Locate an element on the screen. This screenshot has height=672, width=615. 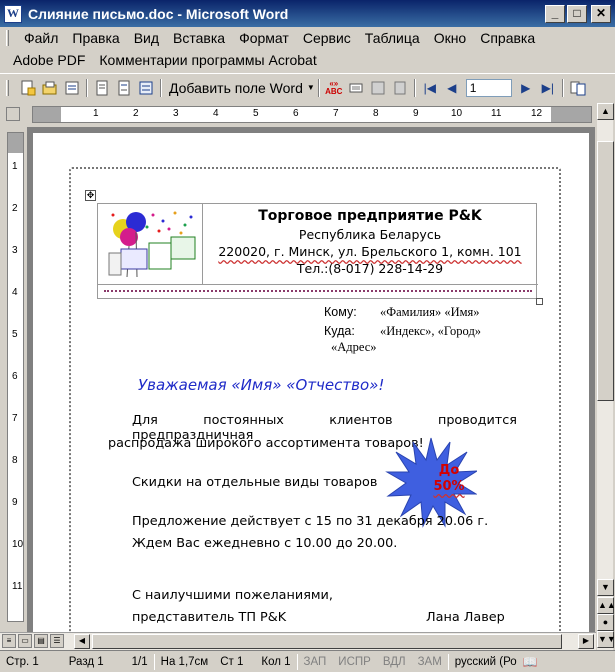
company-name: Торговое предприятие P&K is located at coordinates (370, 216).